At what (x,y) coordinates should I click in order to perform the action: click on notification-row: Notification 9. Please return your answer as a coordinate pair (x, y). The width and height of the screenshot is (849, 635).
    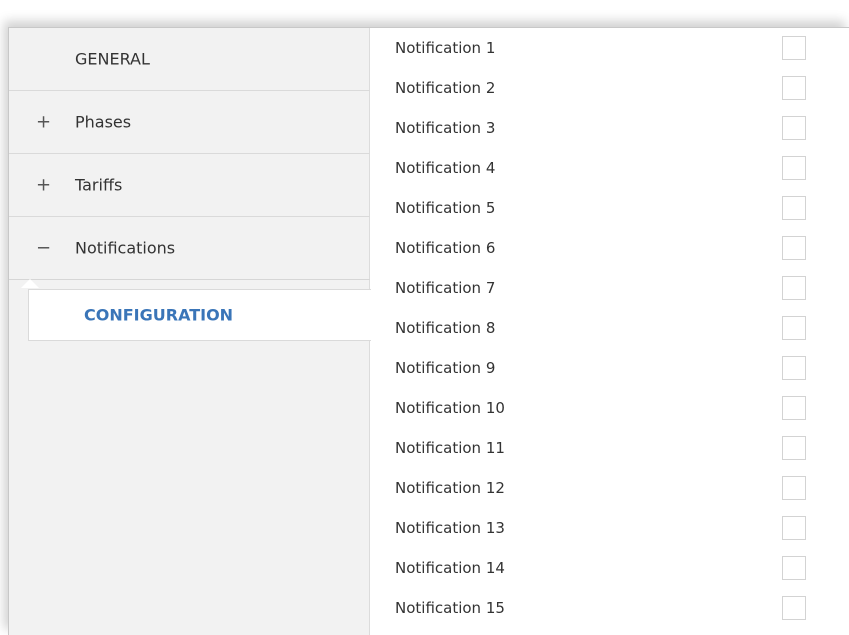
    Looking at the image, I should click on (610, 368).